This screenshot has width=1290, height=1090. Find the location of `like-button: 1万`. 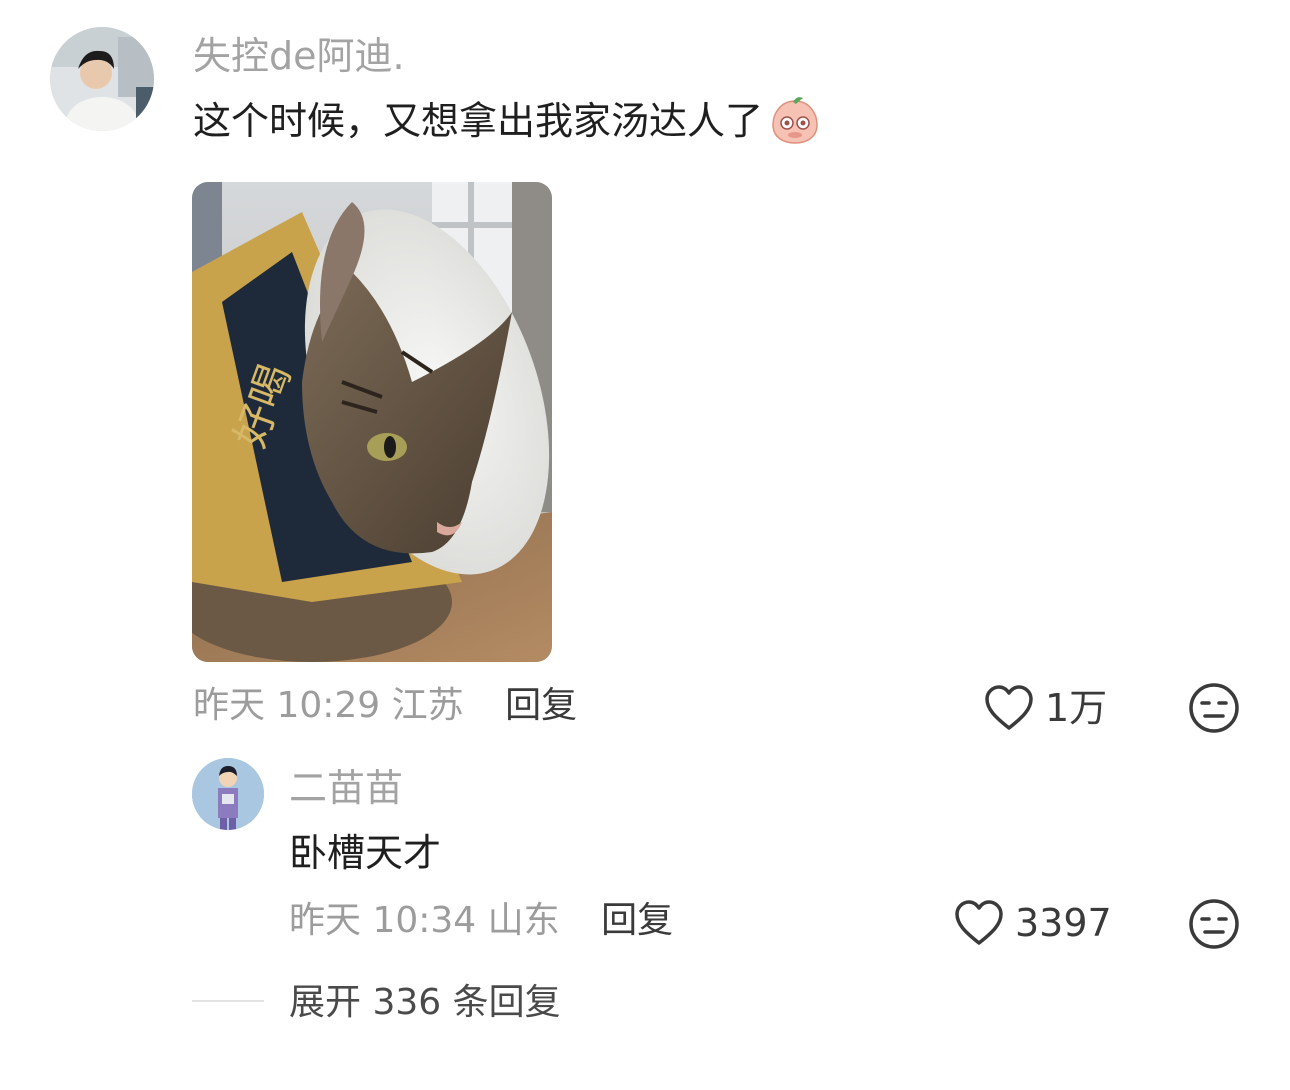

like-button: 1万 is located at coordinates (1045, 708).